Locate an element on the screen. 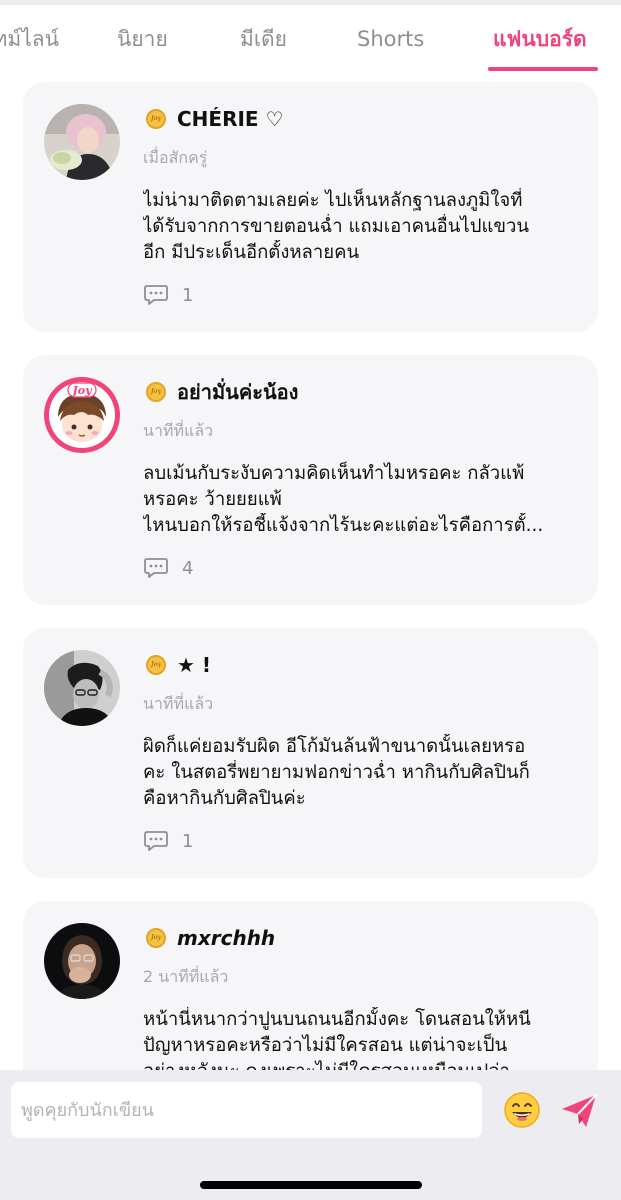 The image size is (621, 1200). tab-media: มีเดีย is located at coordinates (263, 39).